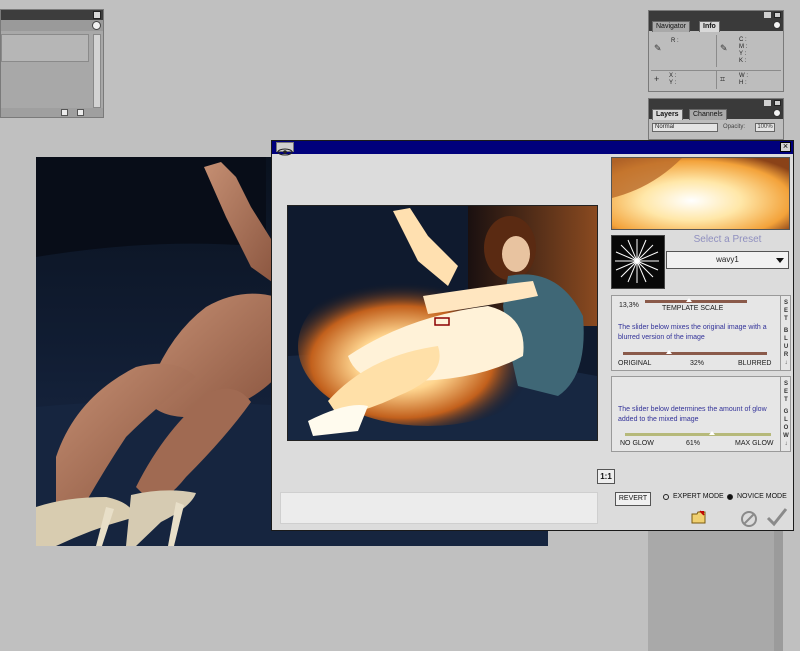 The width and height of the screenshot is (800, 651). I want to click on template-scale-value: 13,3%, so click(629, 305).